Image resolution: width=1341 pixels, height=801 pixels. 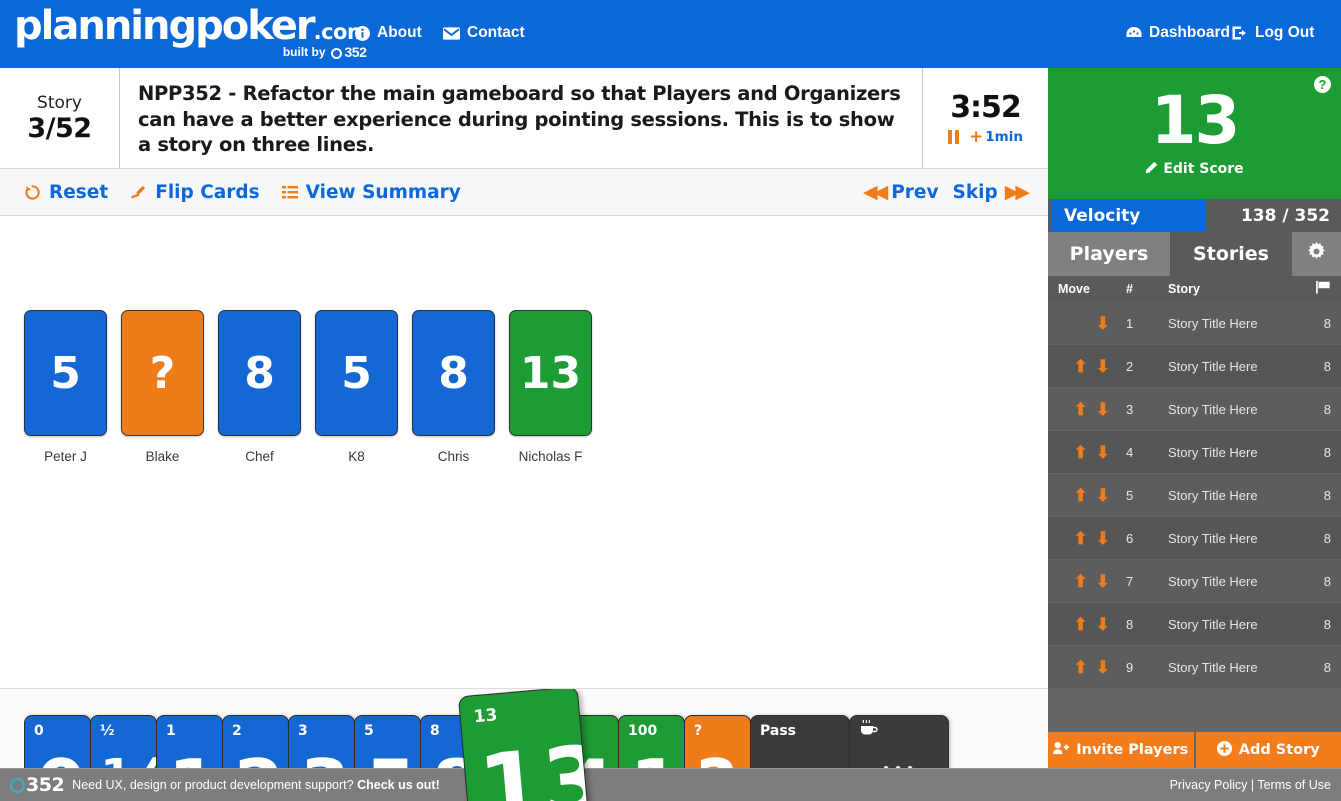 What do you see at coordinates (356, 456) in the screenshot?
I see `player-name: K8` at bounding box center [356, 456].